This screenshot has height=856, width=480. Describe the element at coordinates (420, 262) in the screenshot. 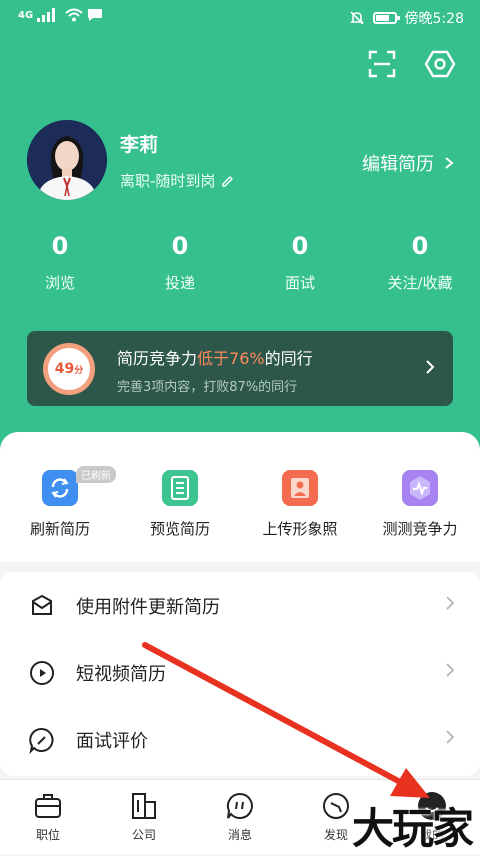

I see `stat-favorites: 0 关注/收藏` at that location.